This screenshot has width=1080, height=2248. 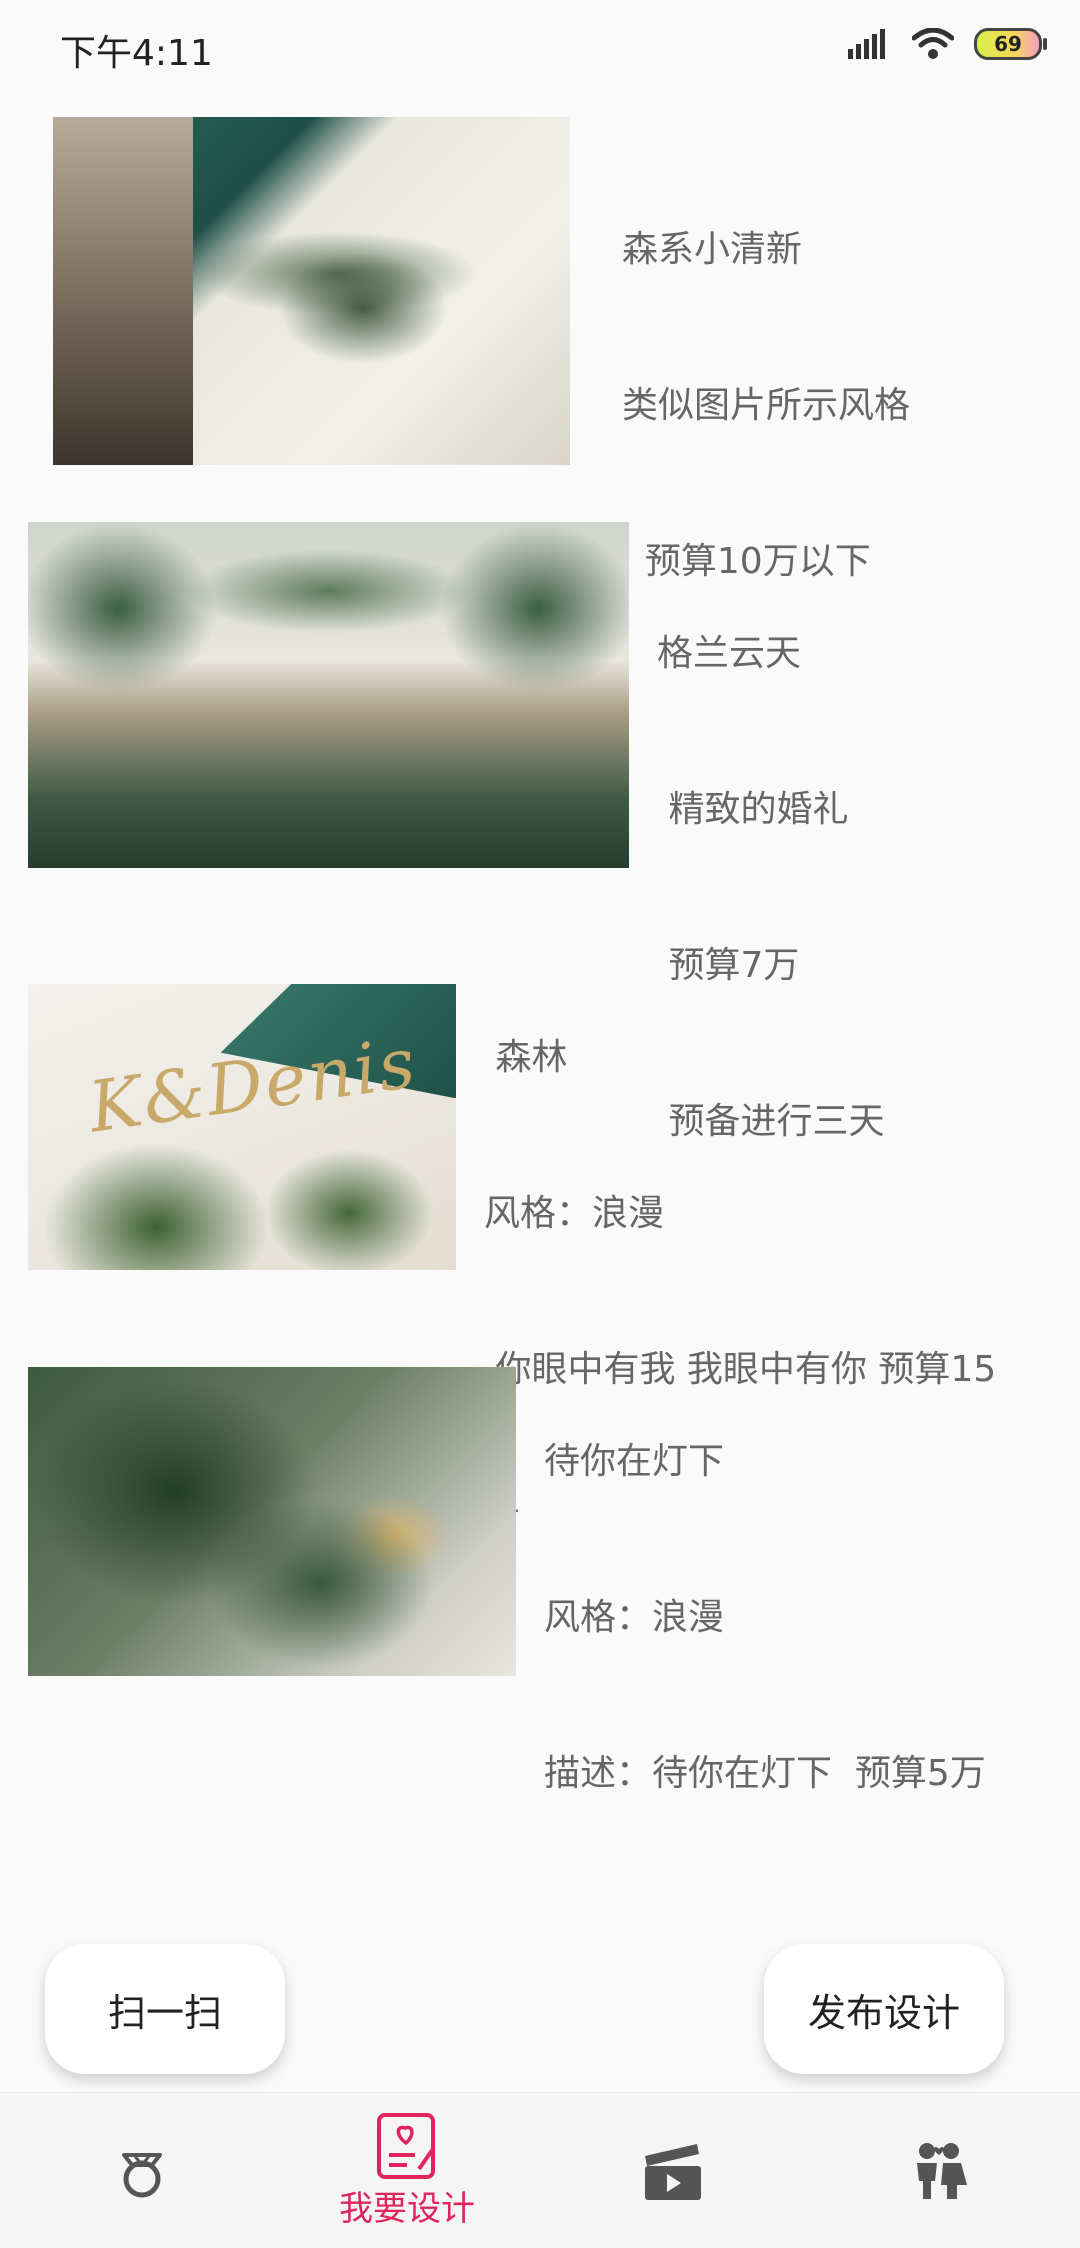 I want to click on design-line: 精致的婚礼, so click(x=753, y=809).